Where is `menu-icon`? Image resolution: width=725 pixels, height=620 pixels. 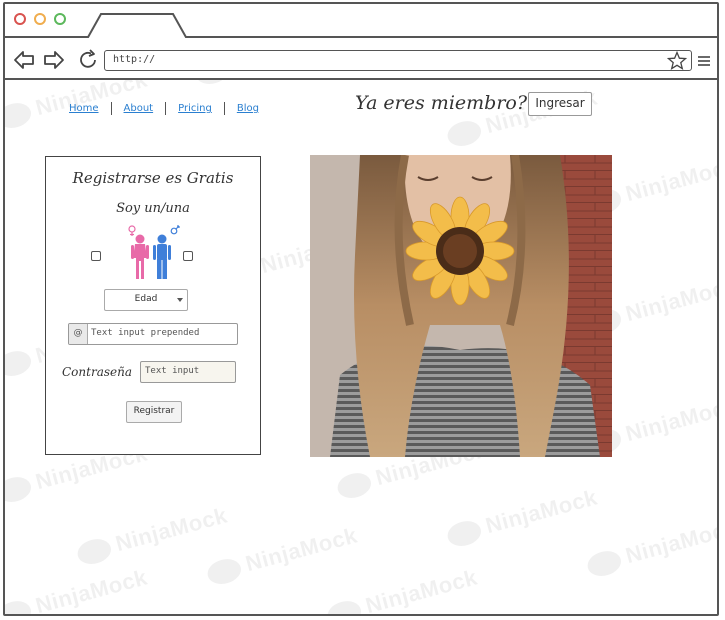 menu-icon is located at coordinates (704, 61).